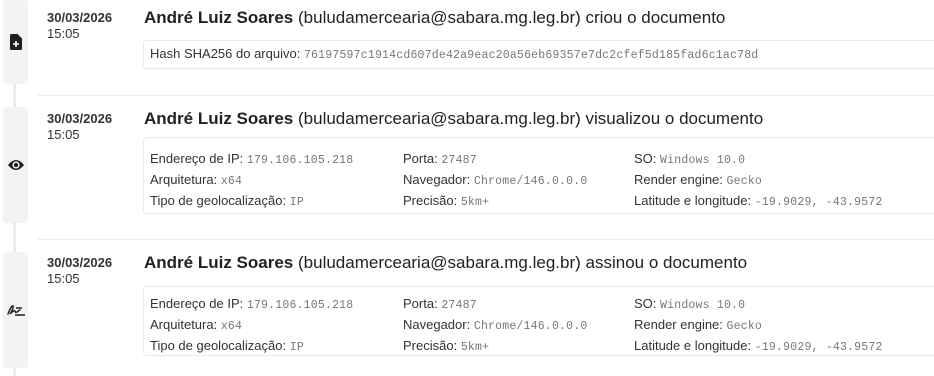 This screenshot has width=934, height=376. I want to click on event-action: visualizou o documento, so click(674, 118).